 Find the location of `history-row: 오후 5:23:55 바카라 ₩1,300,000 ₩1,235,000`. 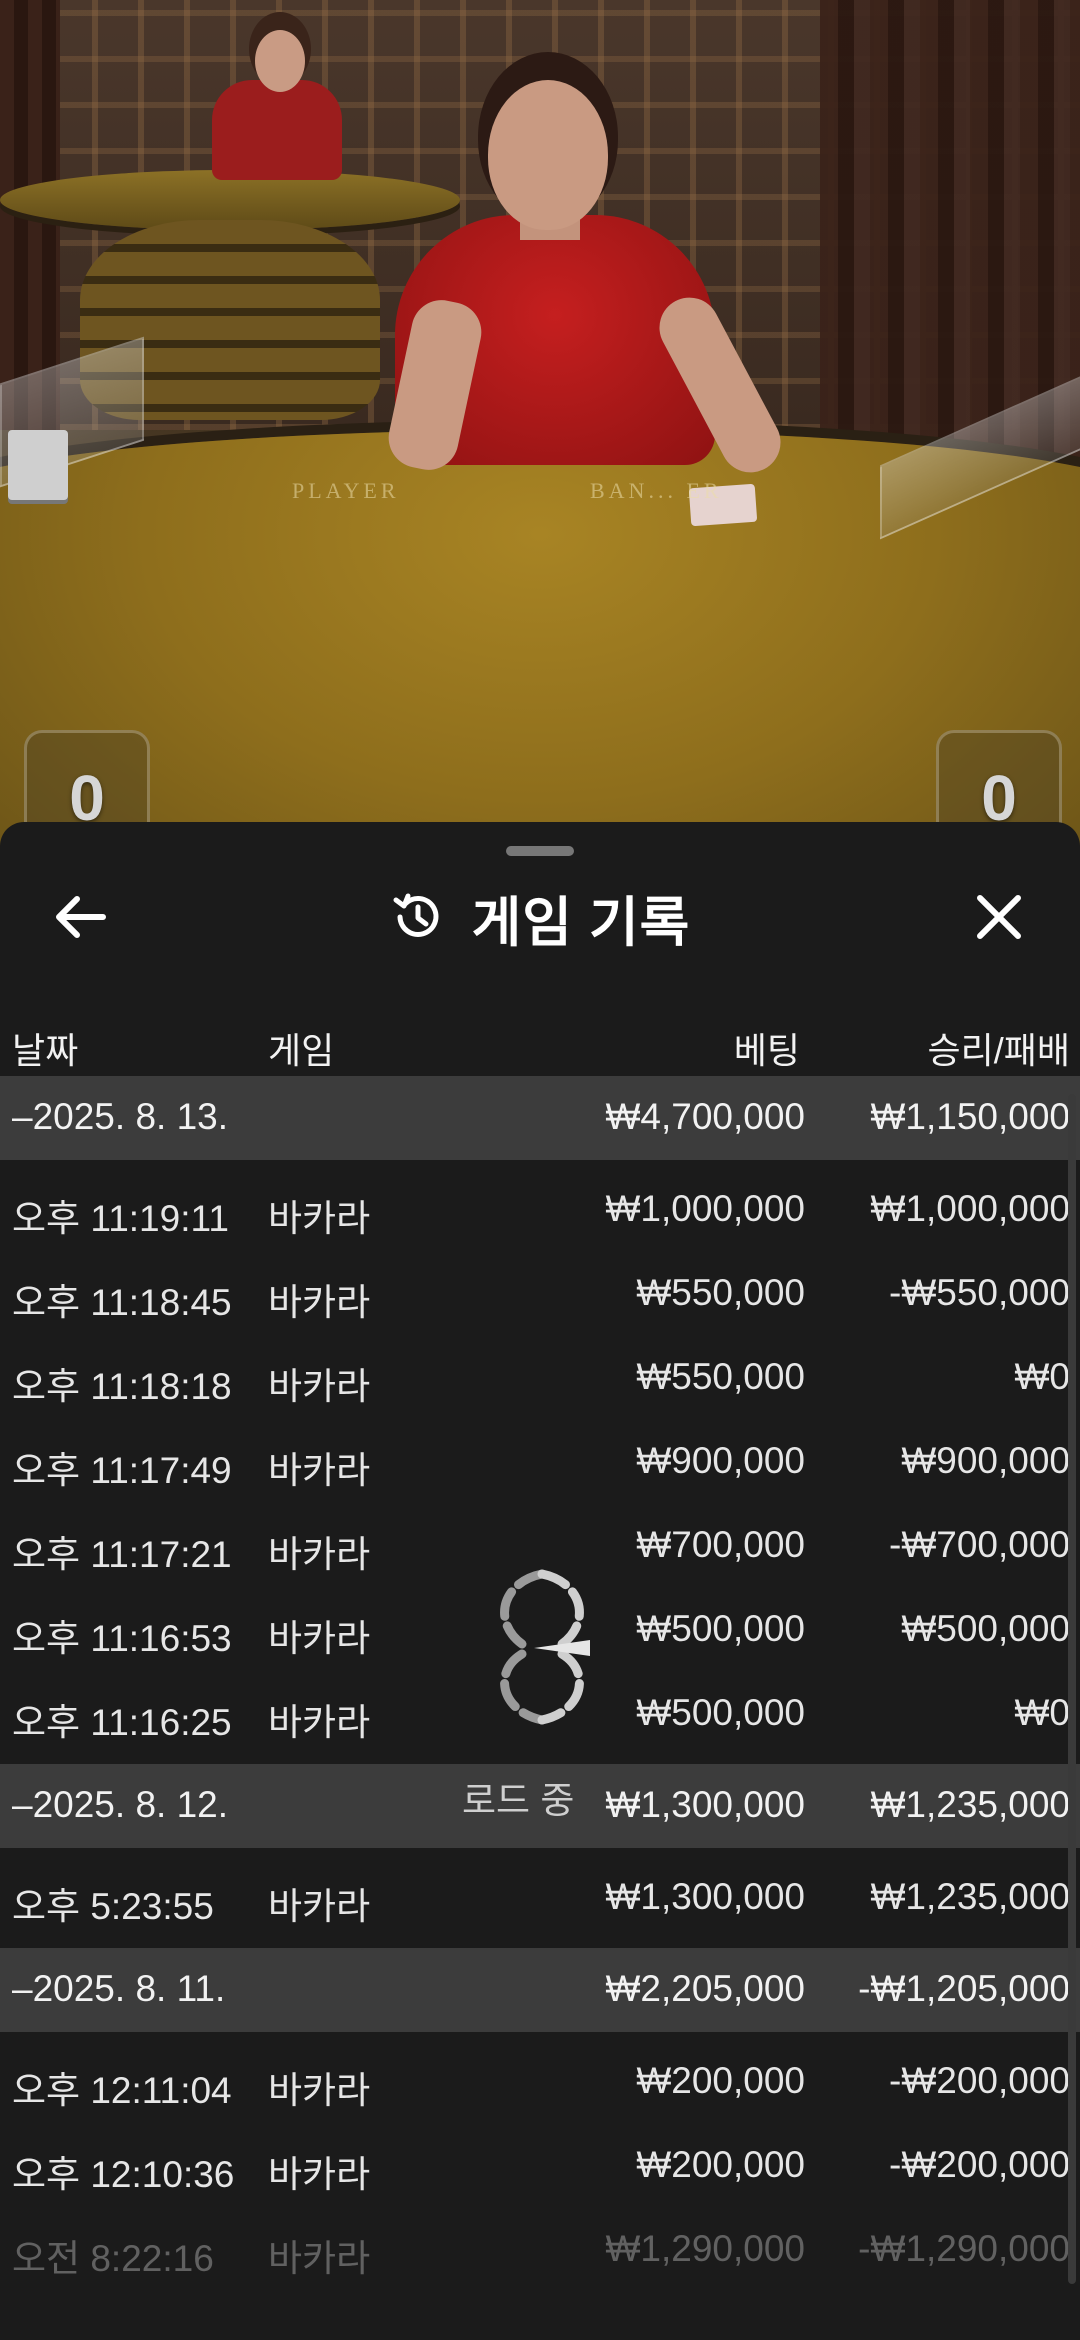

history-row: 오후 5:23:55 바카라 ₩1,300,000 ₩1,235,000 is located at coordinates (540, 1898).